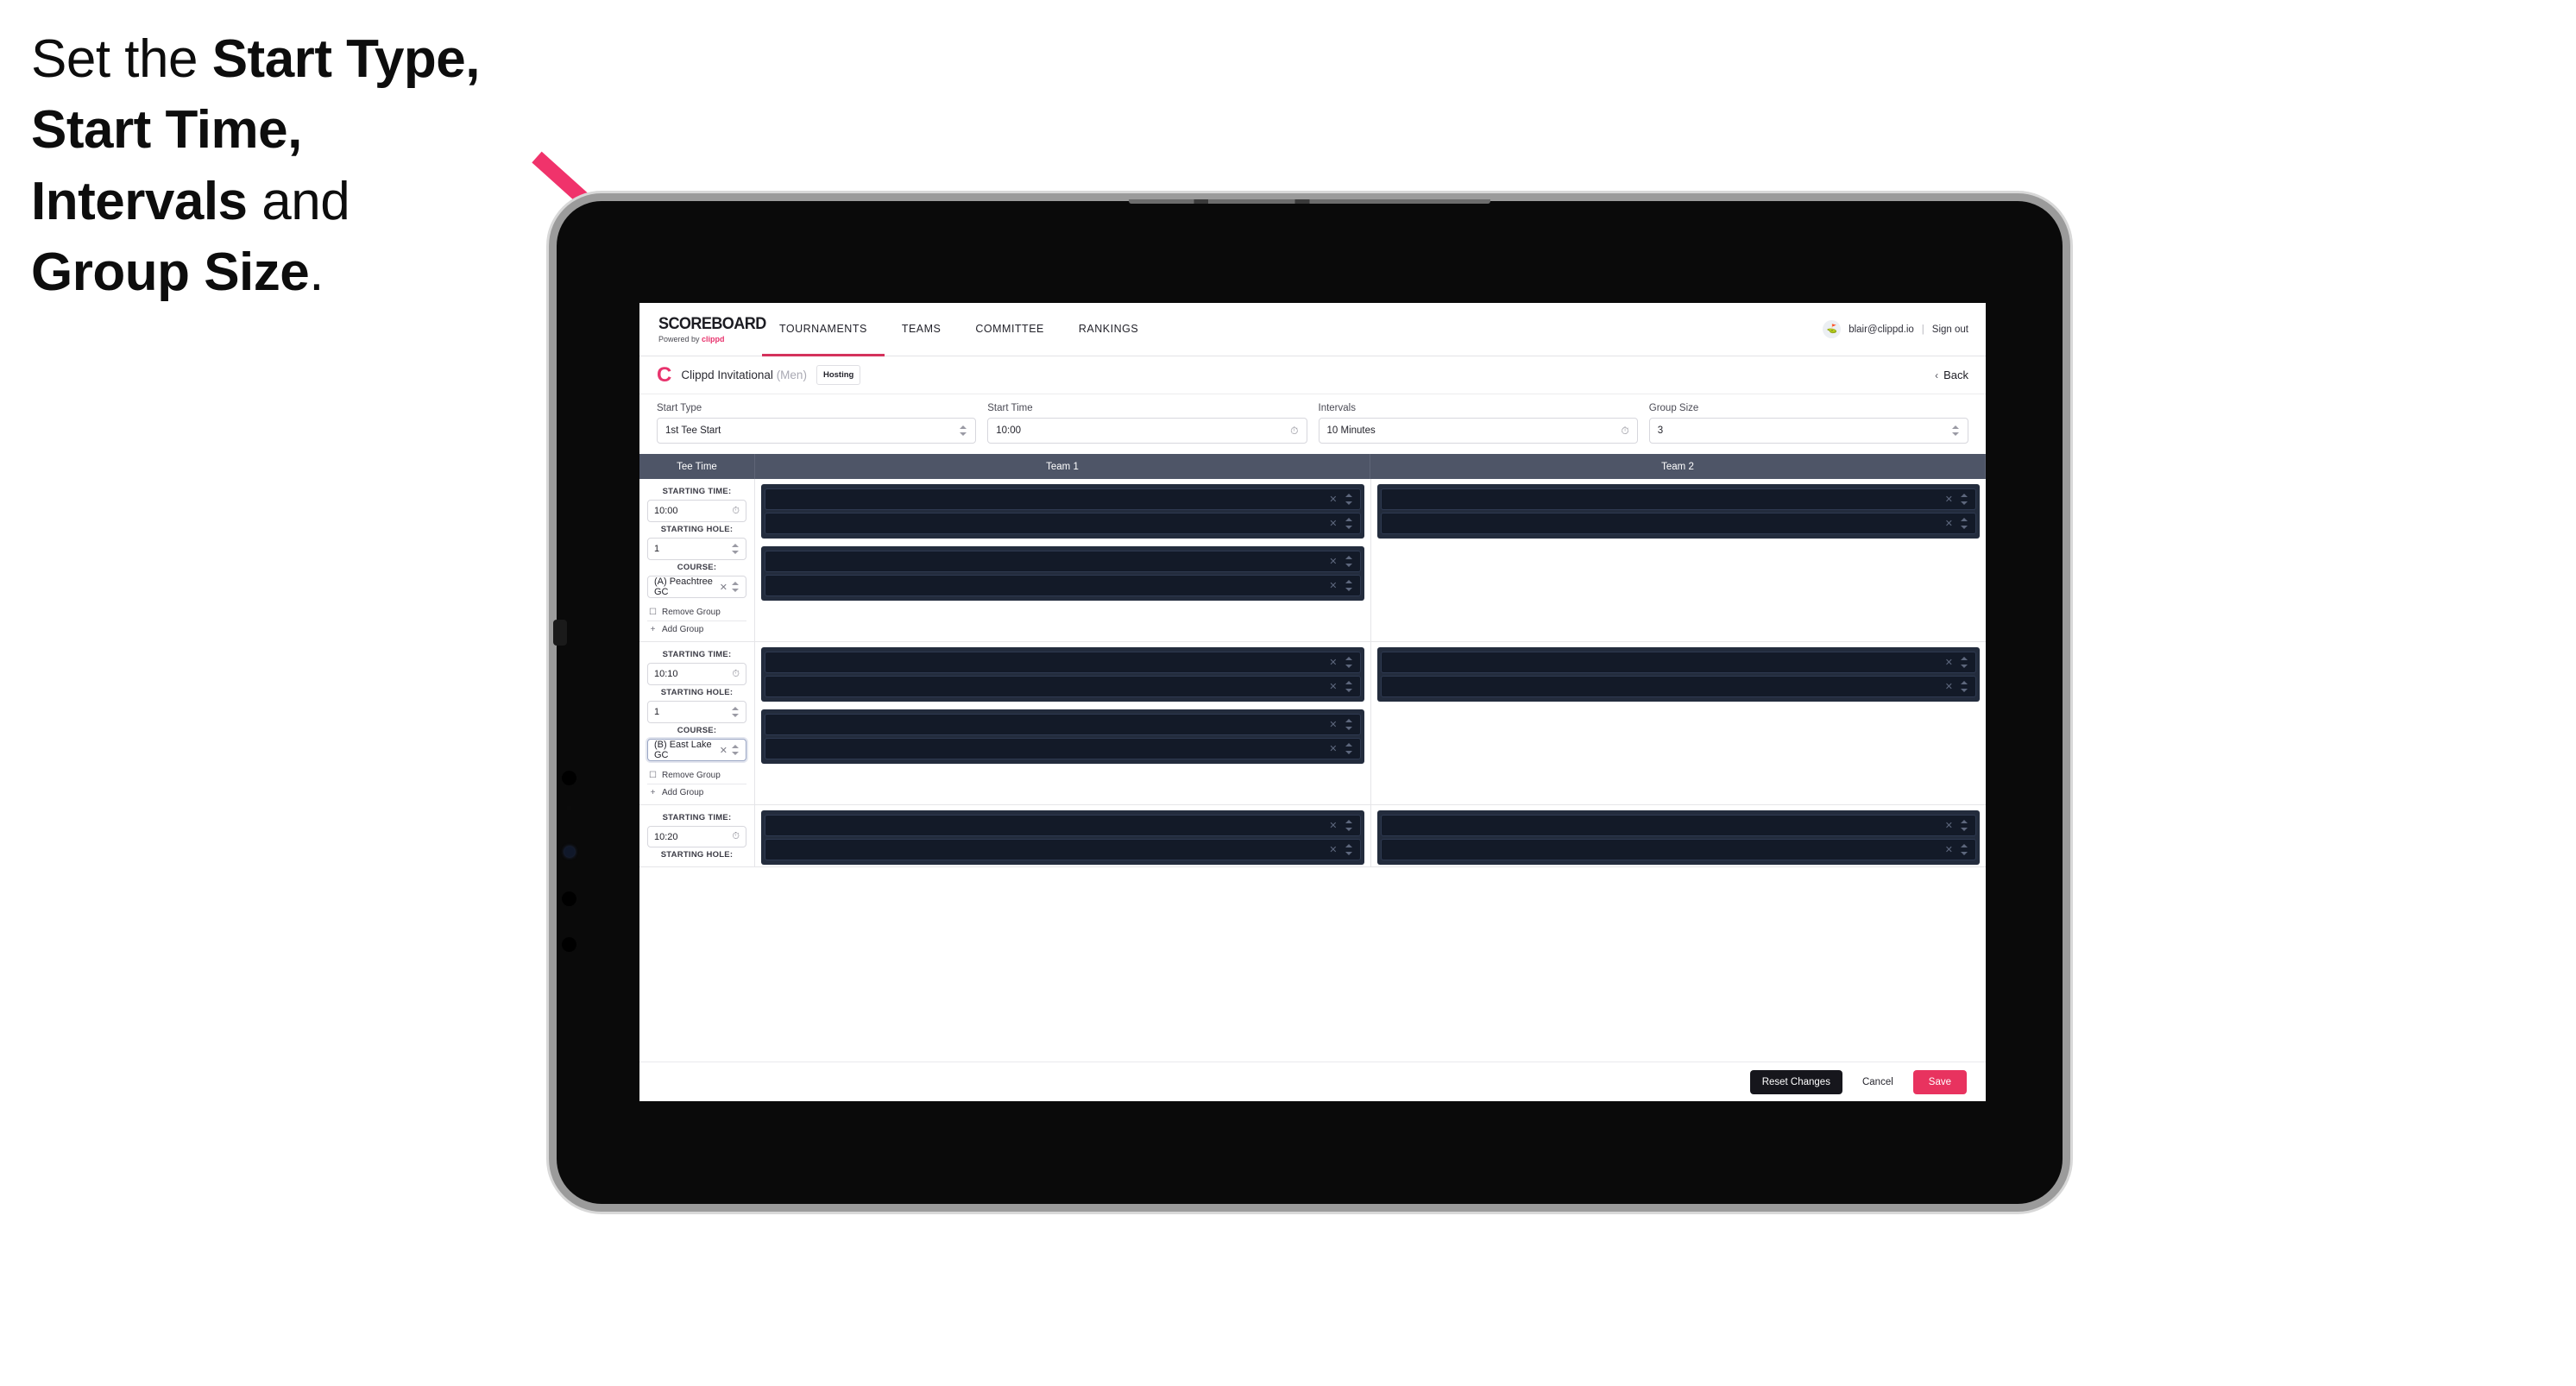 The image size is (2576, 1386). Describe the element at coordinates (1937, 375) in the screenshot. I see `chevron-left-icon: ‹` at that location.